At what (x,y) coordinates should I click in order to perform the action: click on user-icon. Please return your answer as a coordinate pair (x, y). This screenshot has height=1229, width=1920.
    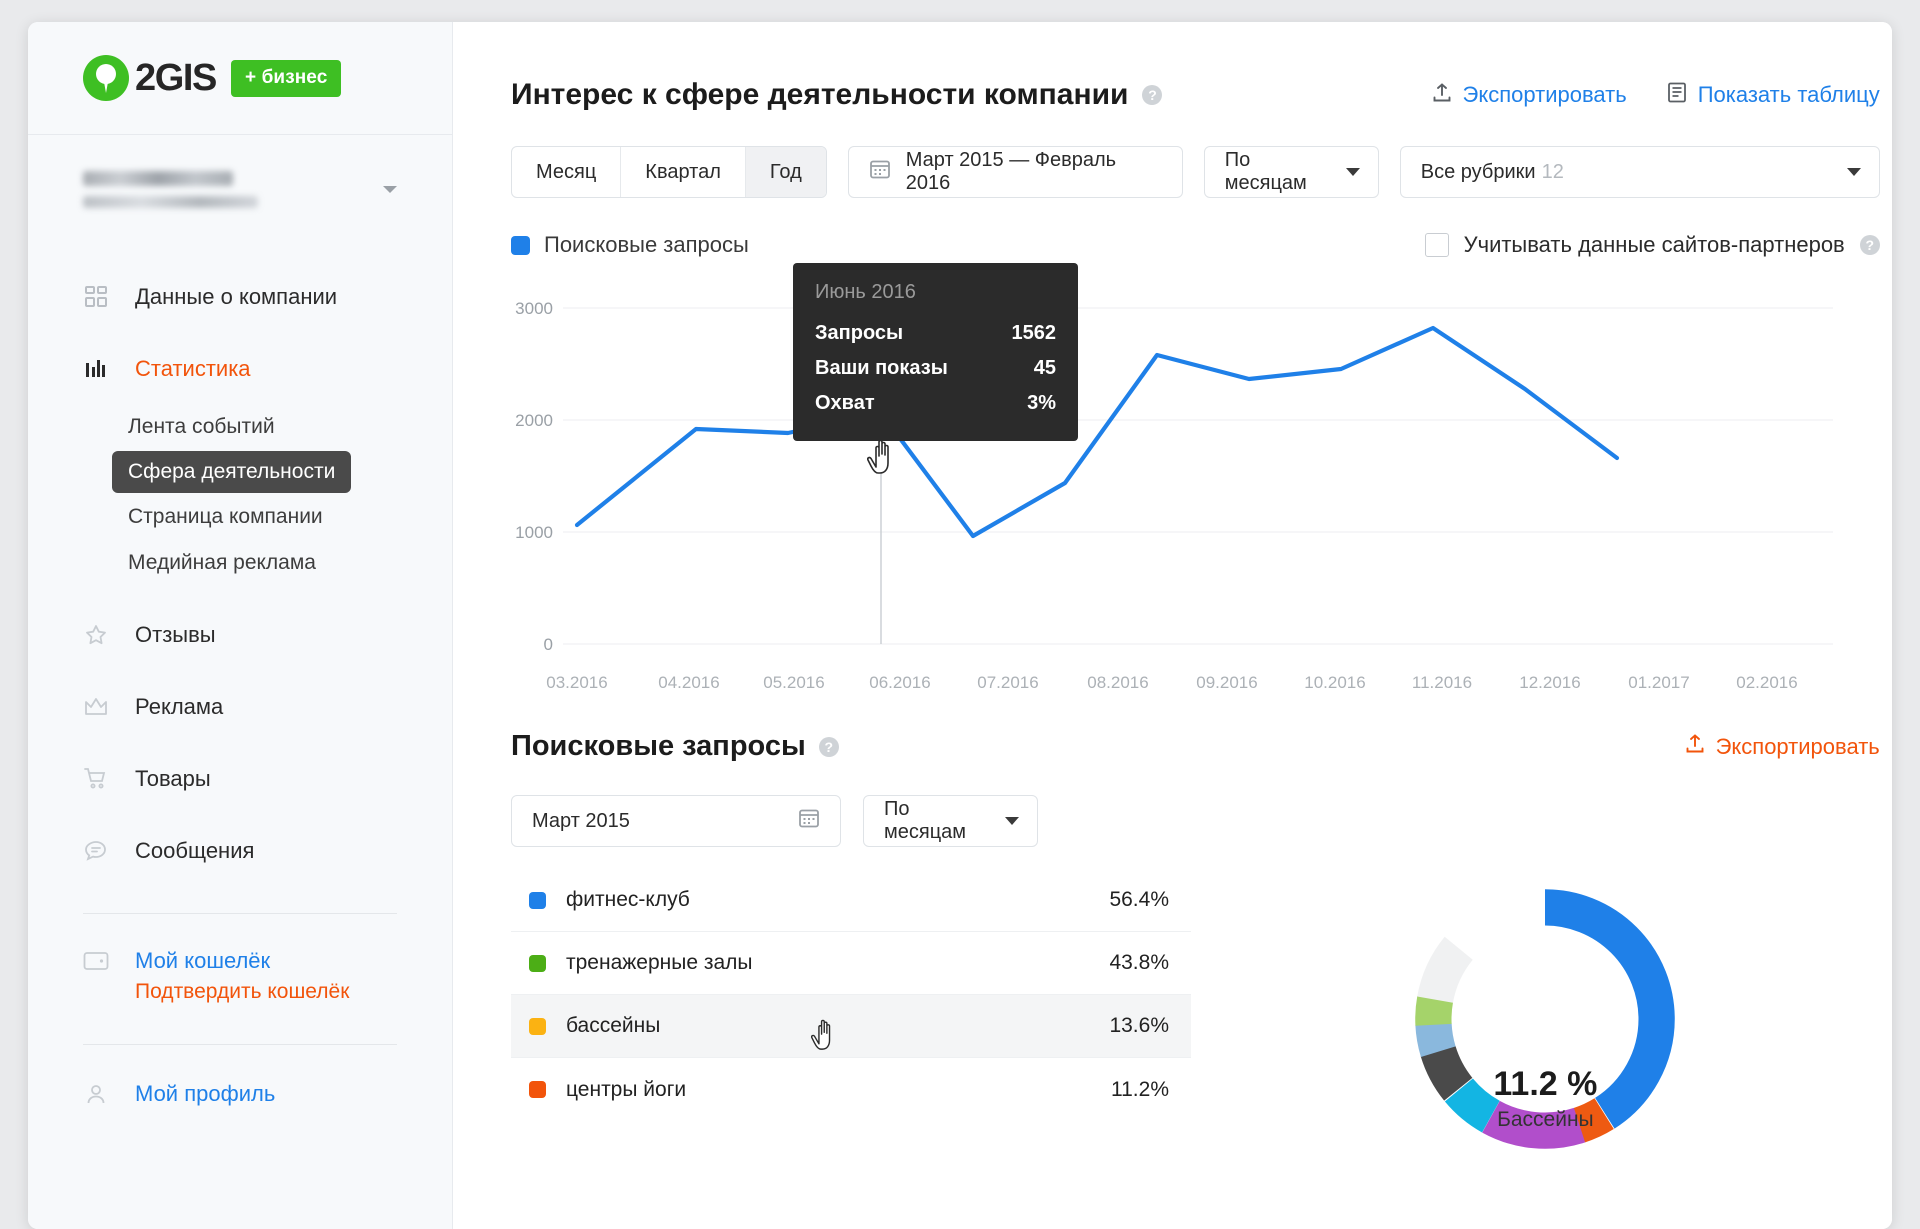
    Looking at the image, I should click on (96, 1094).